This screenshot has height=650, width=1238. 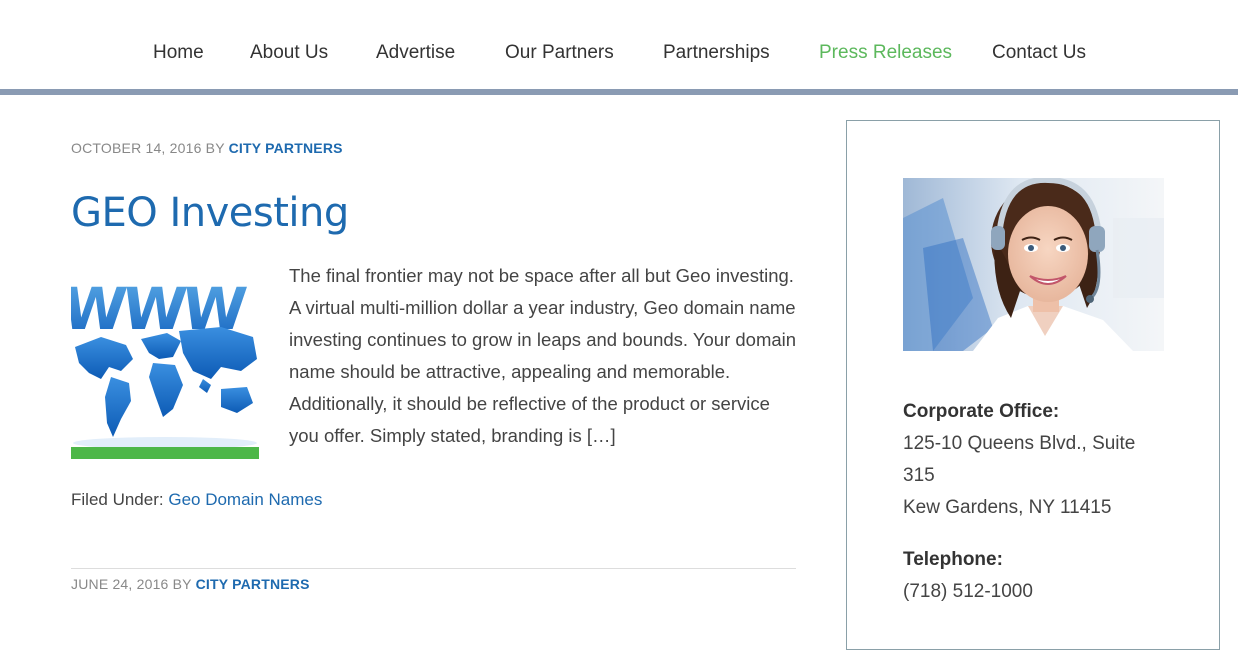 I want to click on filed-under-label: Filed Under:, so click(x=117, y=499).